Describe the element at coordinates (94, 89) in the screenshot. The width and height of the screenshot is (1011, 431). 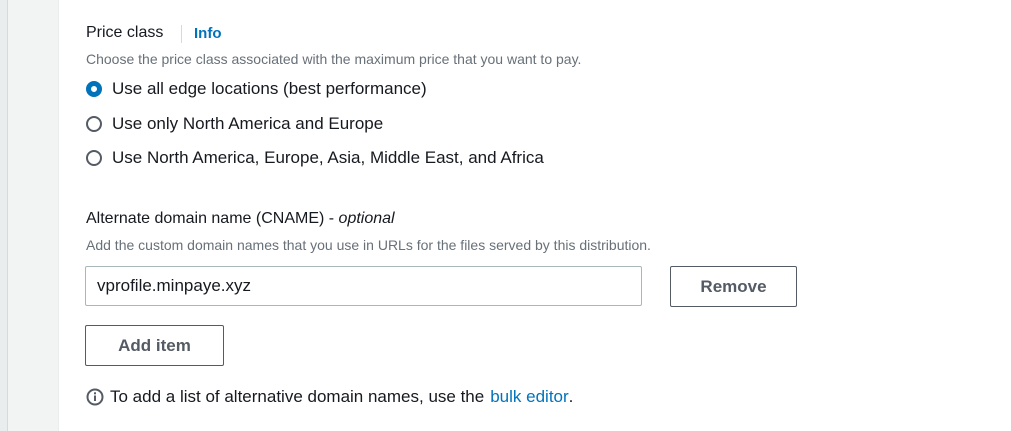
I see `radio-button-selected` at that location.